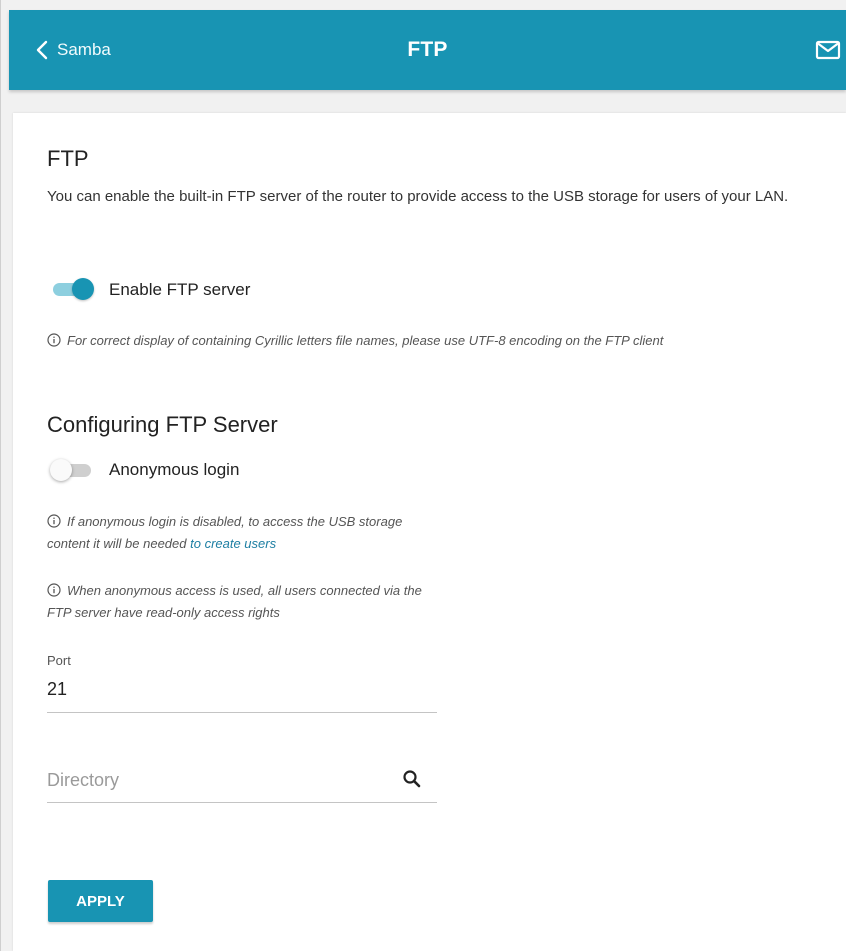 This screenshot has height=951, width=846. I want to click on port-label: Port, so click(59, 660).